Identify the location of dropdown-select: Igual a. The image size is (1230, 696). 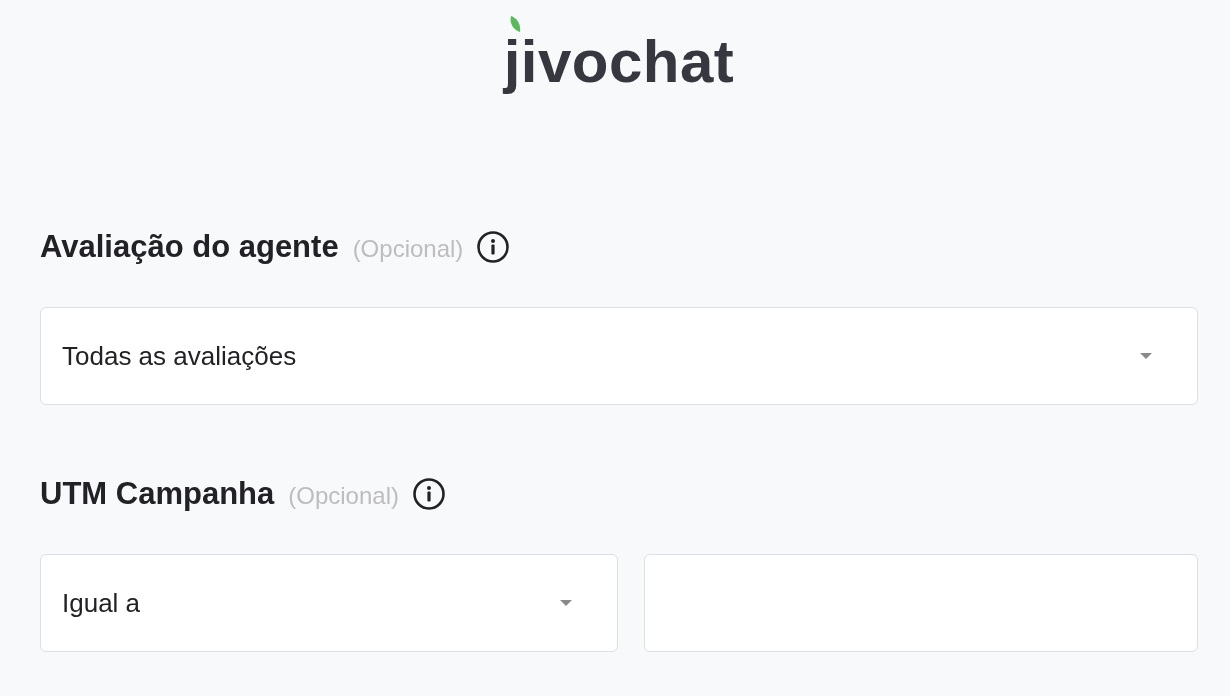
(329, 603).